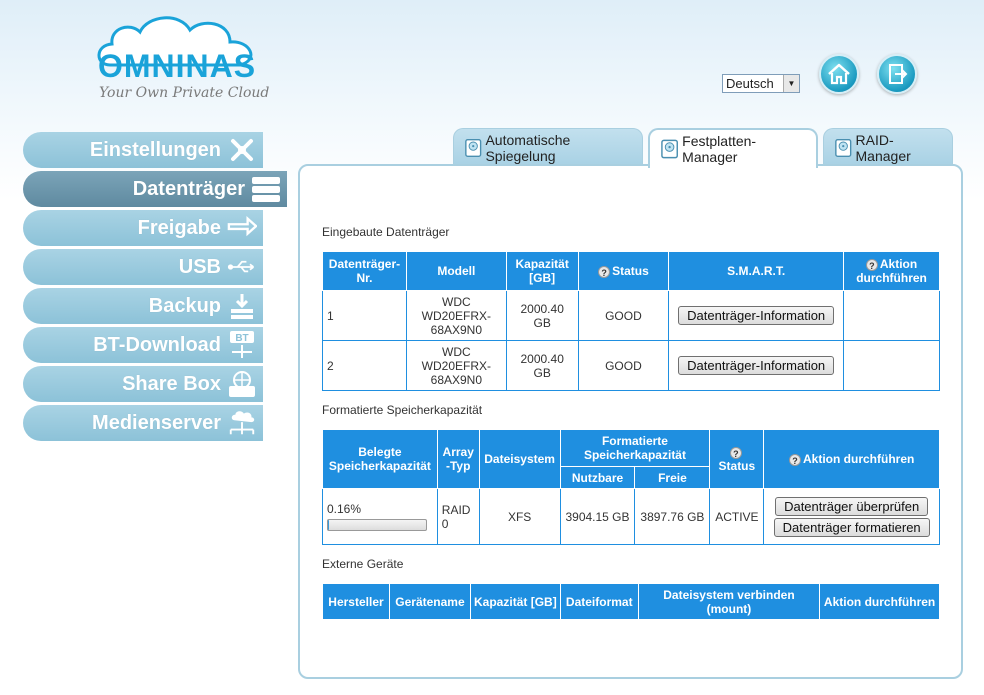 This screenshot has width=984, height=695. I want to click on col-header-name: Gerätename, so click(429, 601).